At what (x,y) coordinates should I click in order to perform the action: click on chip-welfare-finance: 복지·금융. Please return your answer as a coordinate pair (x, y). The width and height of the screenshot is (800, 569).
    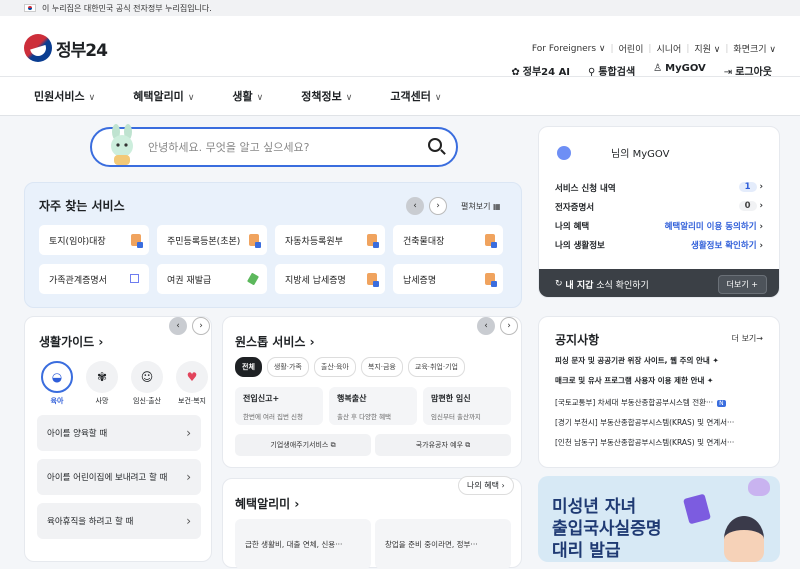
    Looking at the image, I should click on (381, 367).